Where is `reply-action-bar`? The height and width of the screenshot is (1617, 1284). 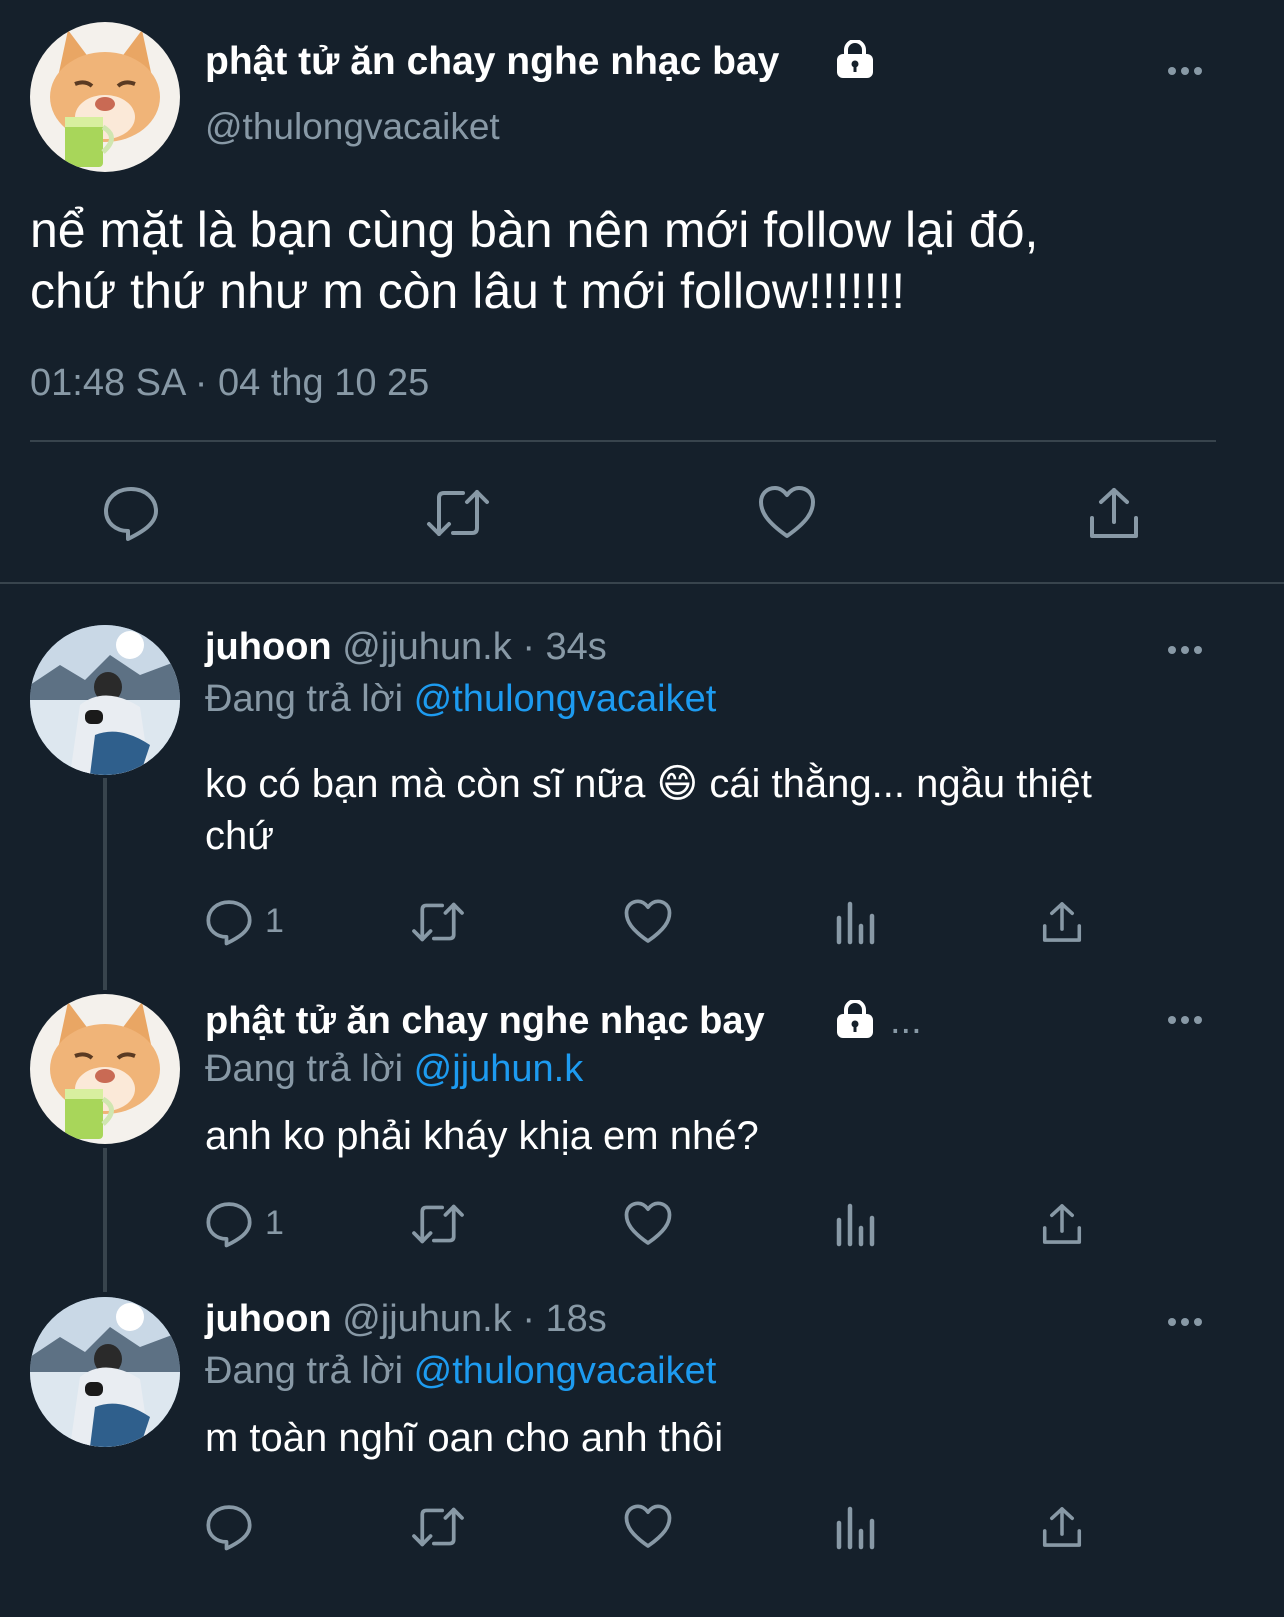
reply-action-bar is located at coordinates (655, 1527).